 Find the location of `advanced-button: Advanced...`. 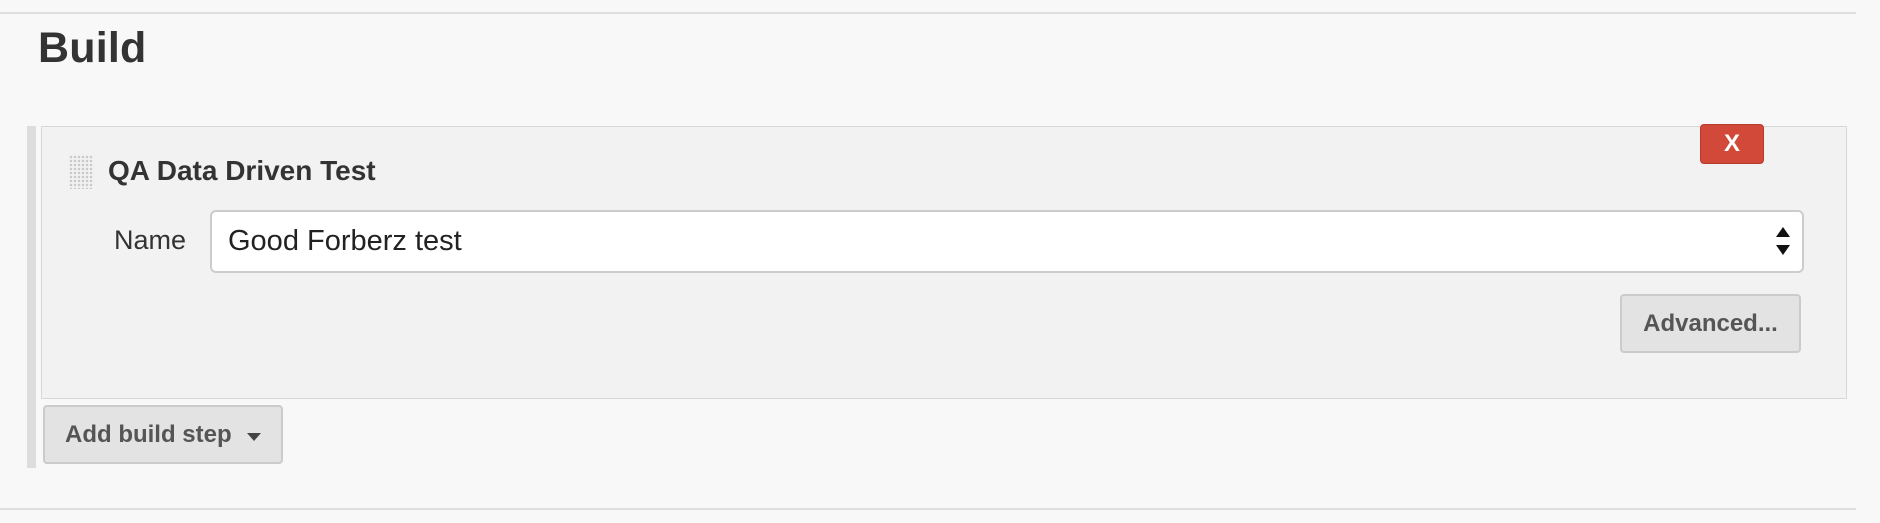

advanced-button: Advanced... is located at coordinates (1710, 323).